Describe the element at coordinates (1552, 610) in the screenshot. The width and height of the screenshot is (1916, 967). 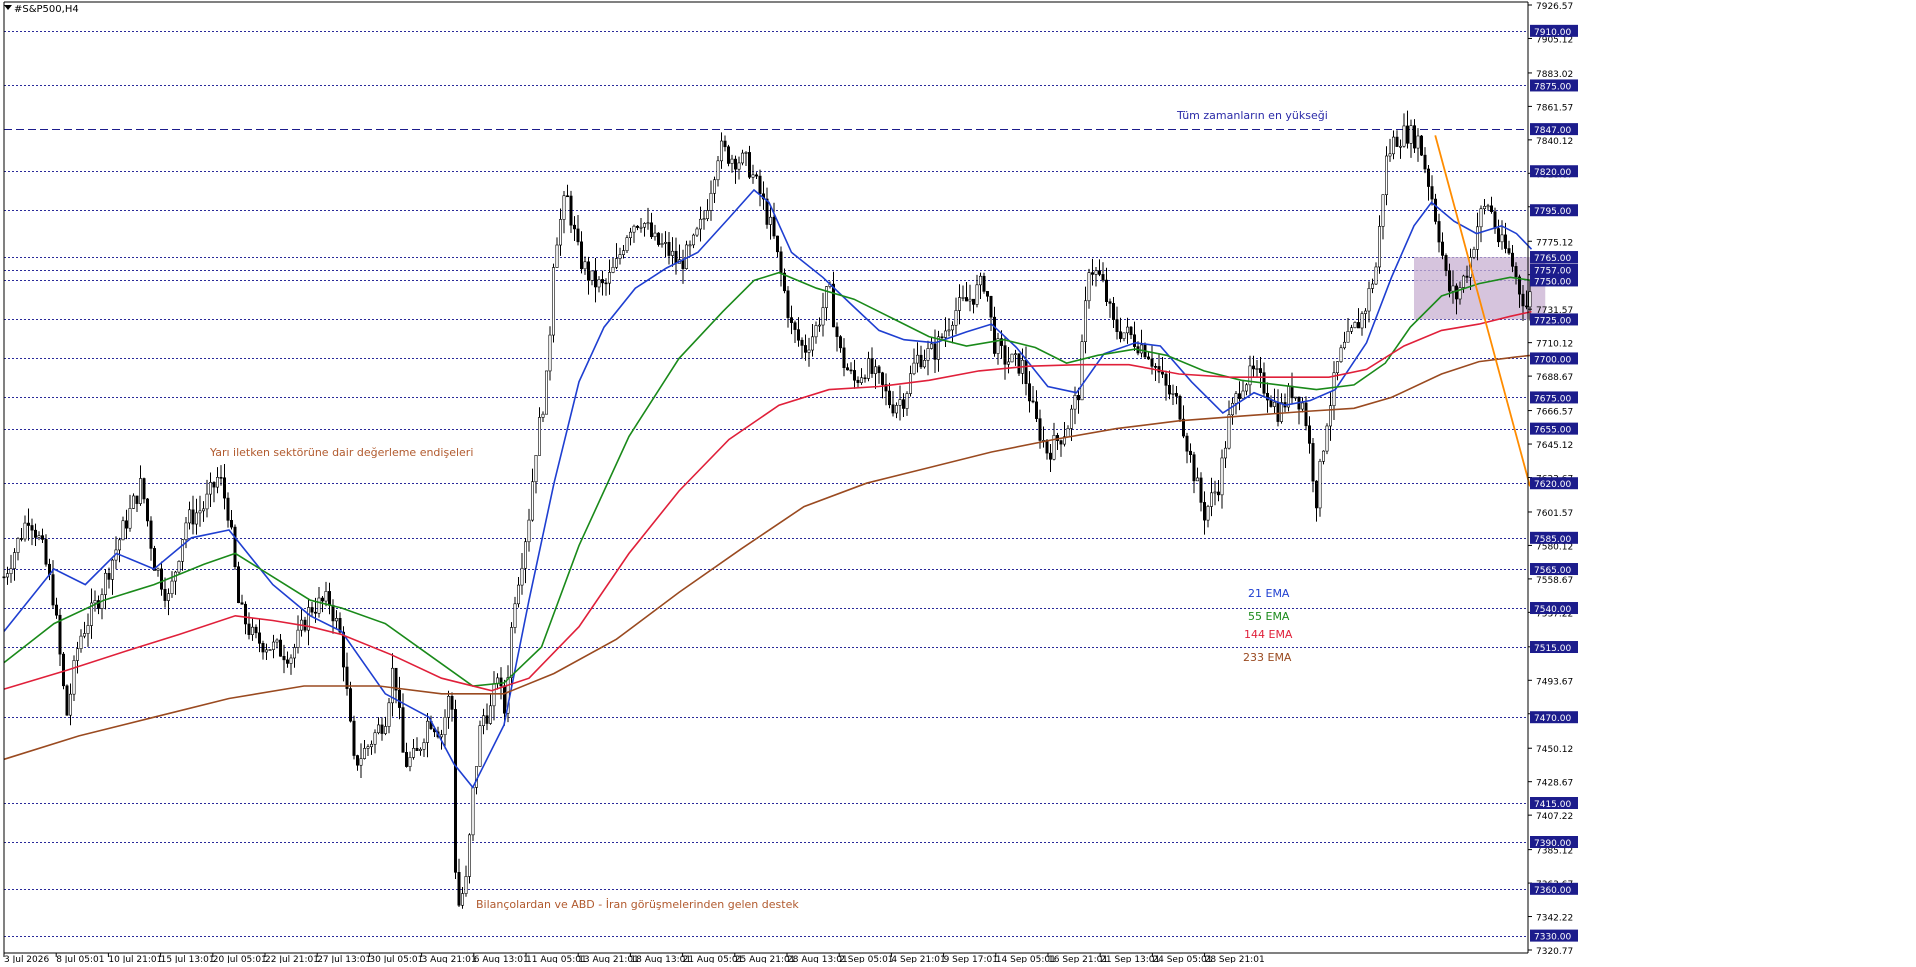
I see `level-tag-label: 7540.00` at that location.